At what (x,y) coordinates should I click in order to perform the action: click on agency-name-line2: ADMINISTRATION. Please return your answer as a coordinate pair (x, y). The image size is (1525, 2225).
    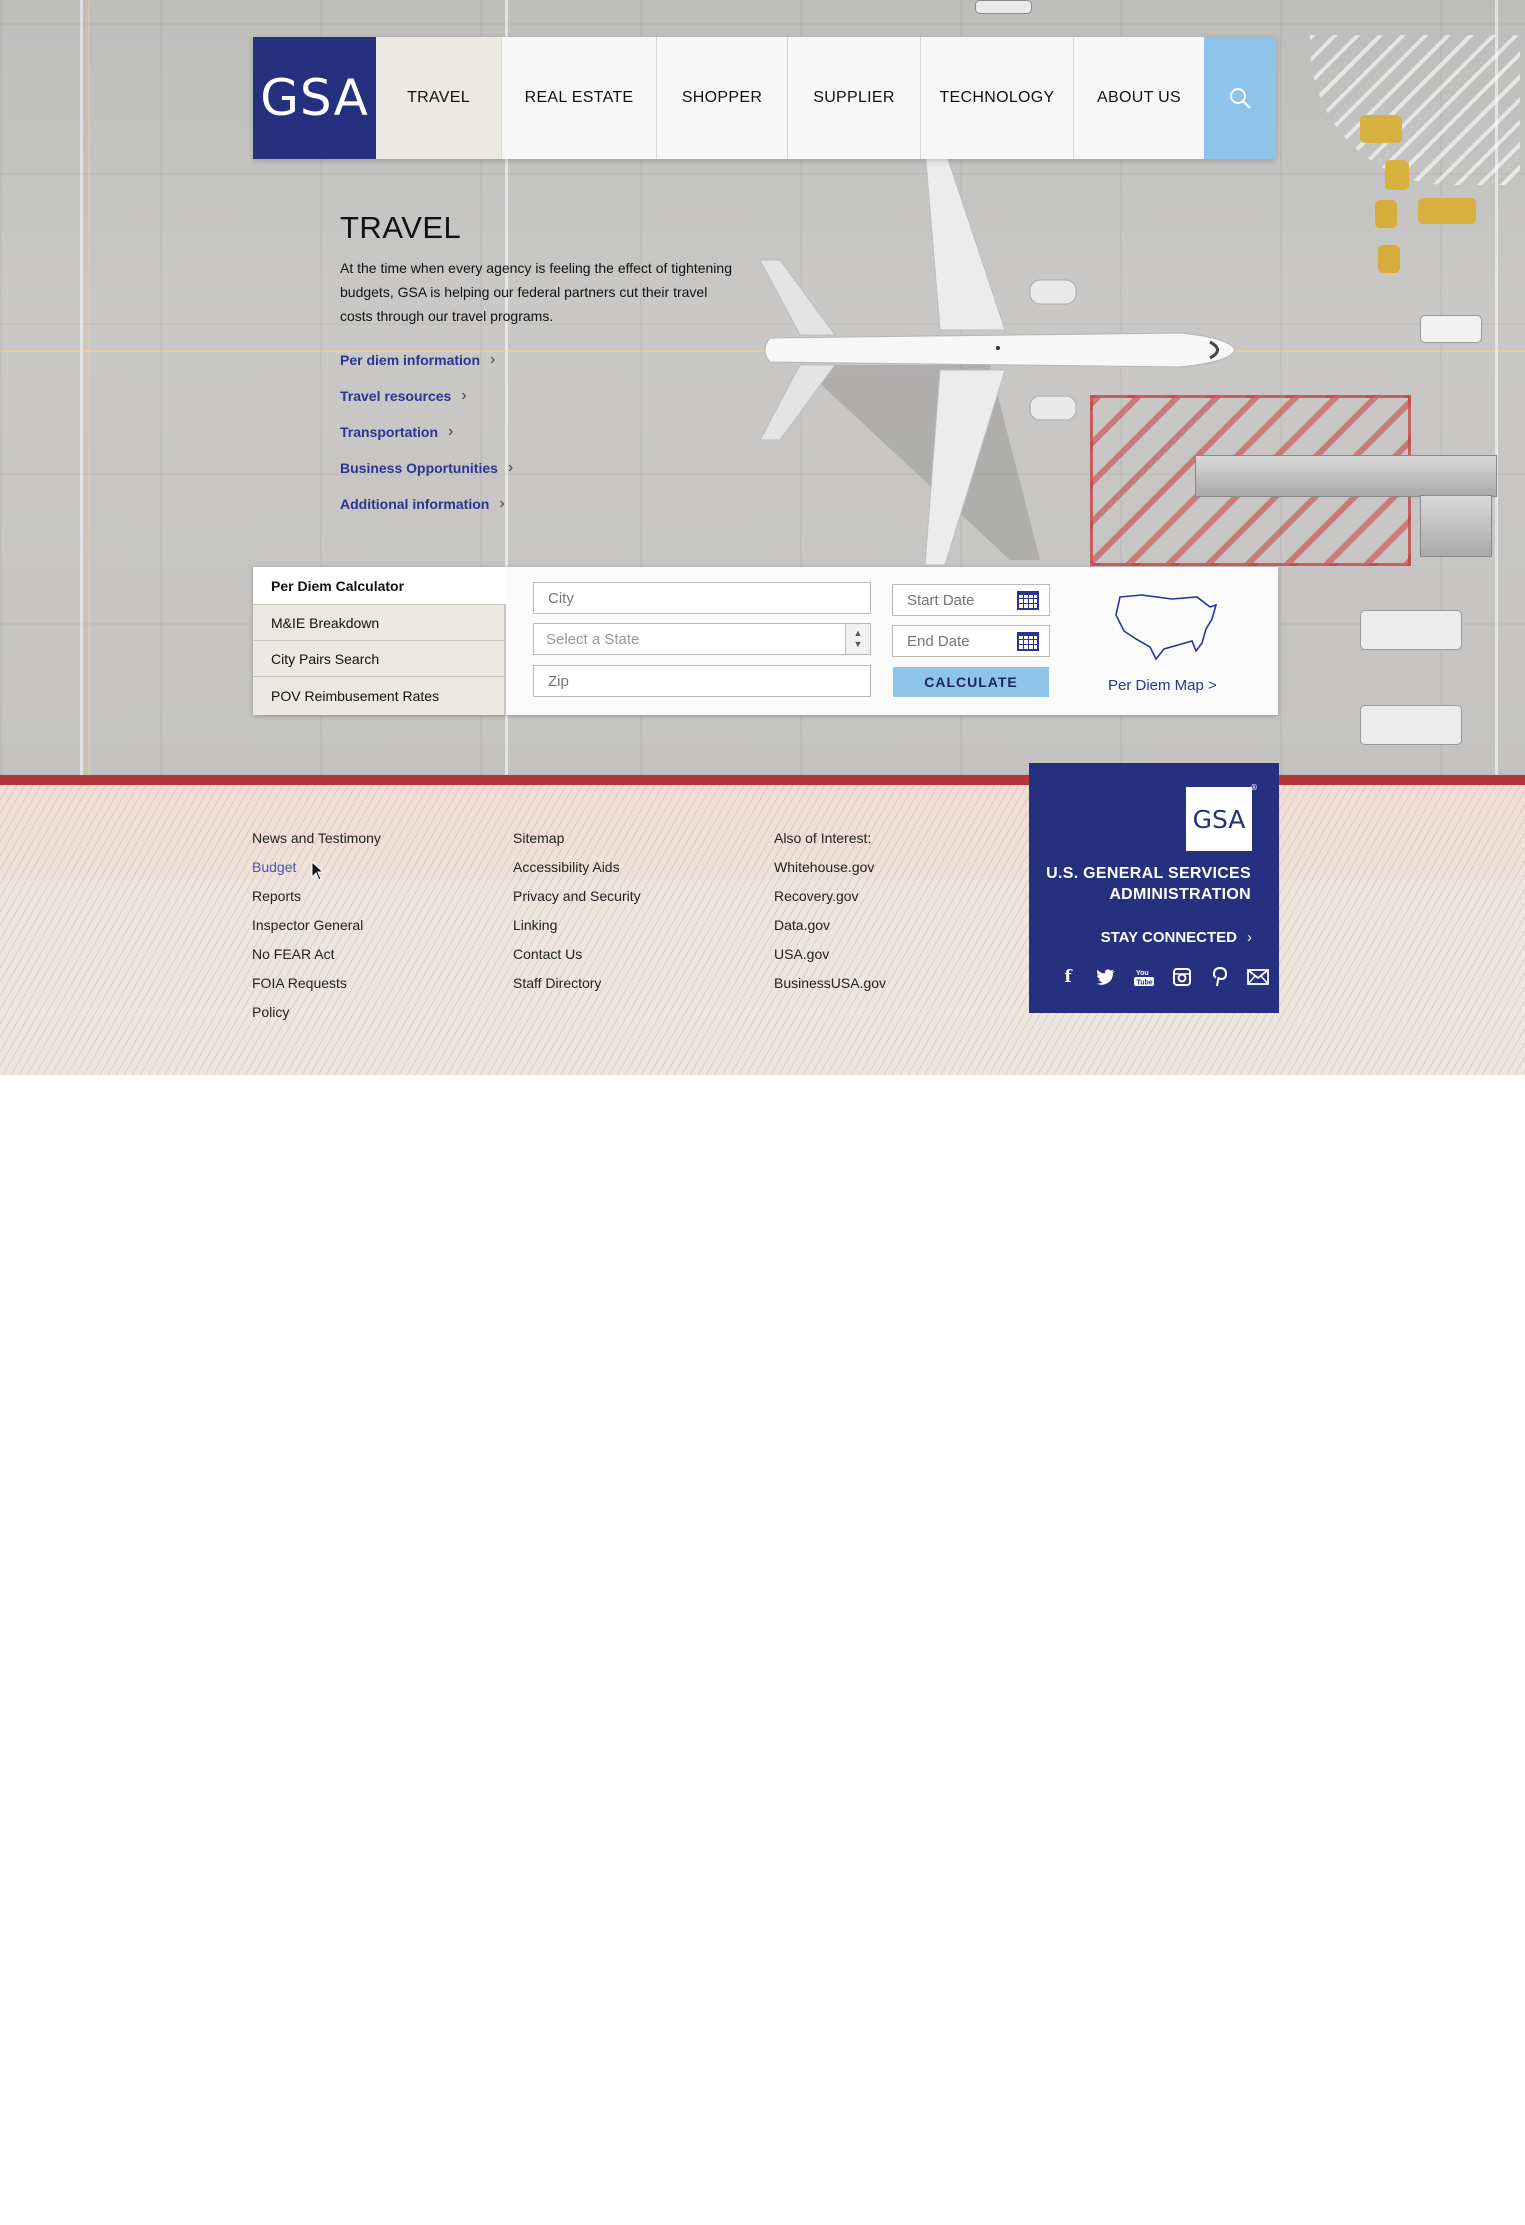
    Looking at the image, I should click on (1180, 894).